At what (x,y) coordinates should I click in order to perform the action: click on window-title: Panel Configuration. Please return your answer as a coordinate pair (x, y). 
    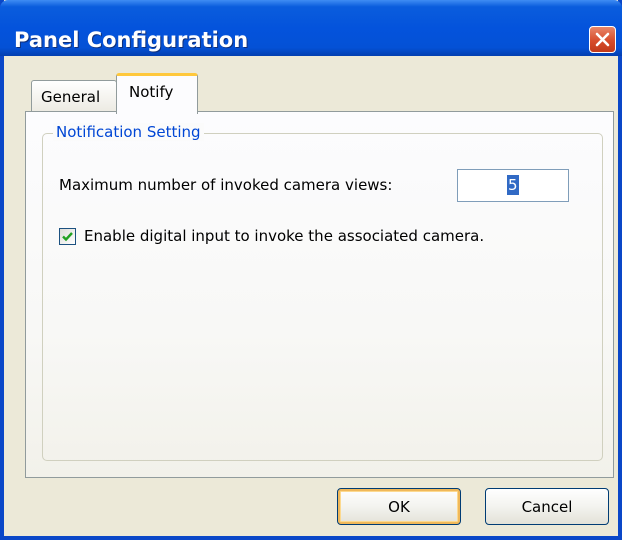
    Looking at the image, I should click on (131, 40).